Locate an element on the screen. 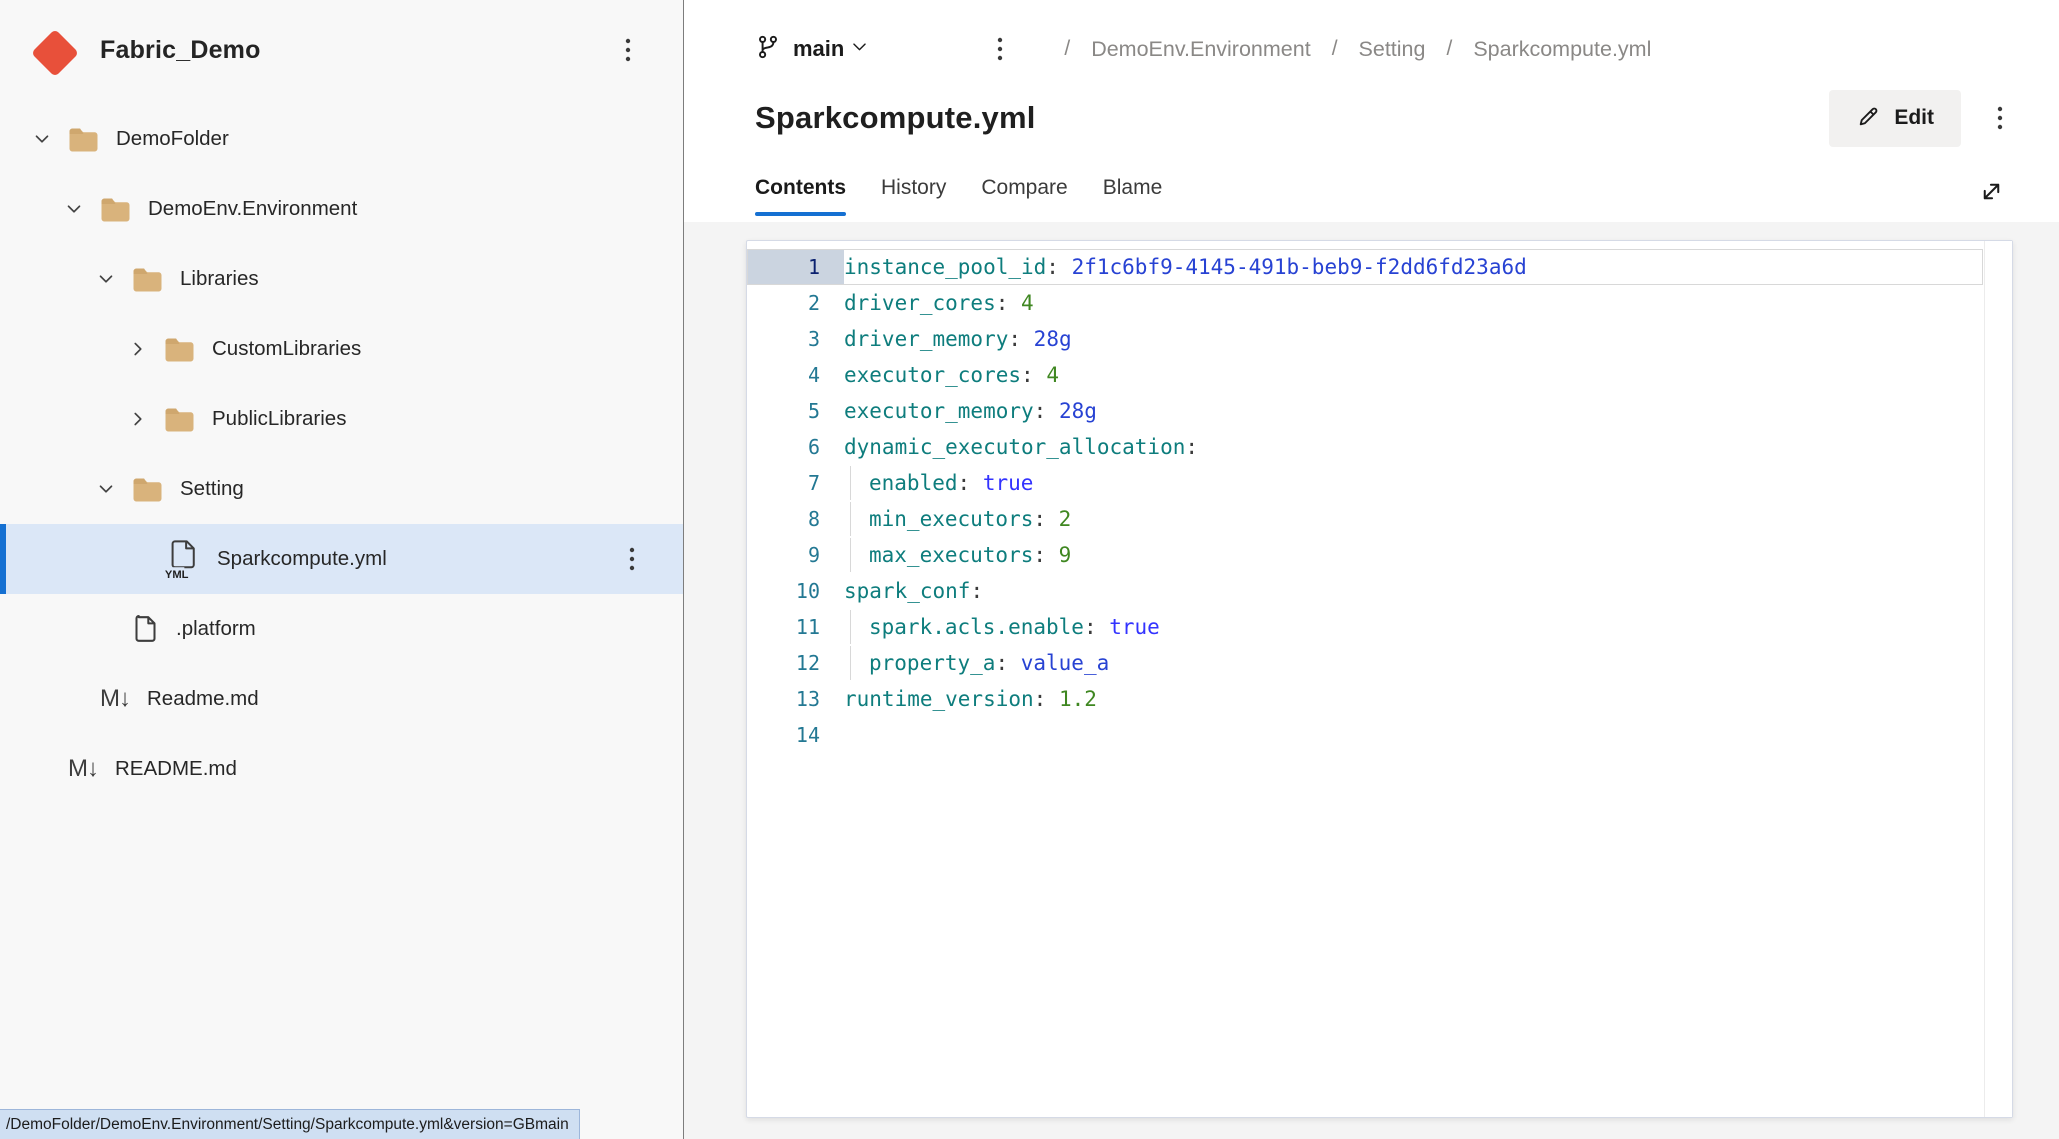  line-number: 12 is located at coordinates (796, 663).